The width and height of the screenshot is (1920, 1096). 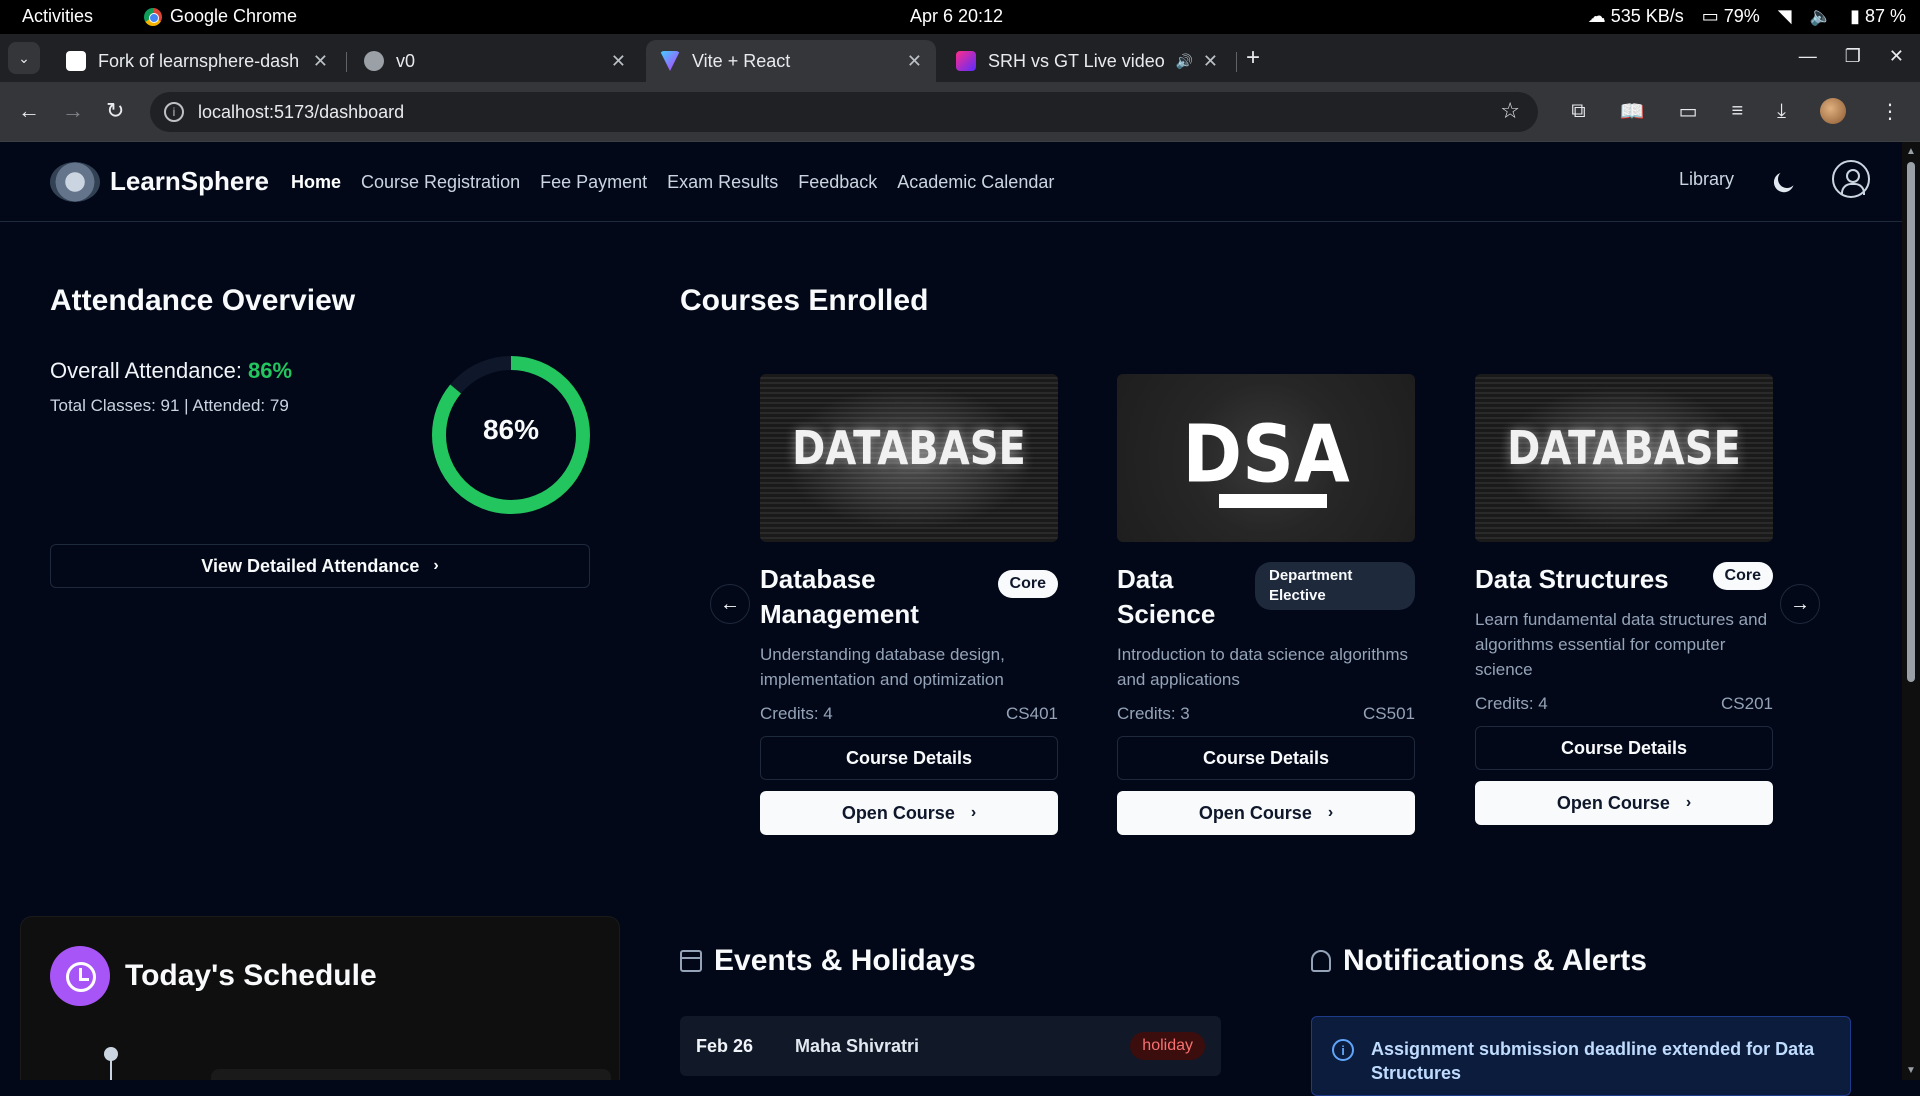 What do you see at coordinates (956, 16) in the screenshot?
I see `clock: Apr 6 20:12` at bounding box center [956, 16].